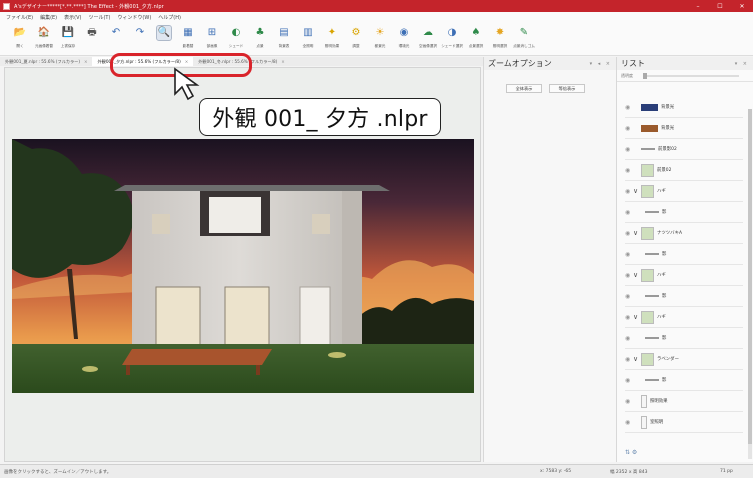  I want to click on toolbar-button-print: 🖶, so click(92, 34).